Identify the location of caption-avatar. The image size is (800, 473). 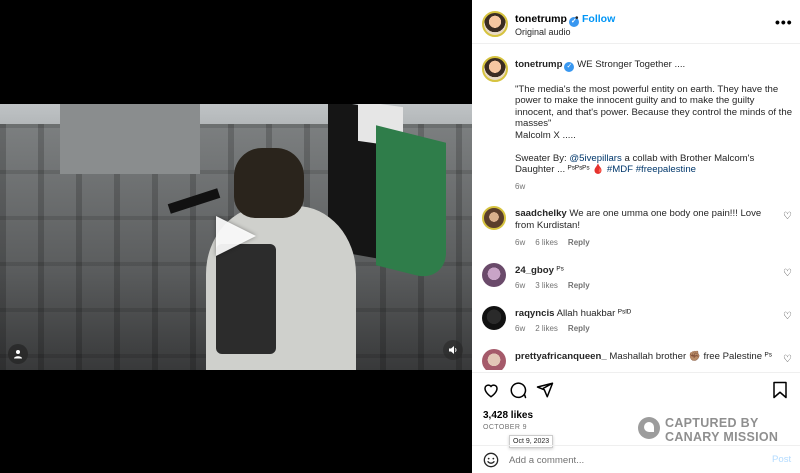
(495, 69).